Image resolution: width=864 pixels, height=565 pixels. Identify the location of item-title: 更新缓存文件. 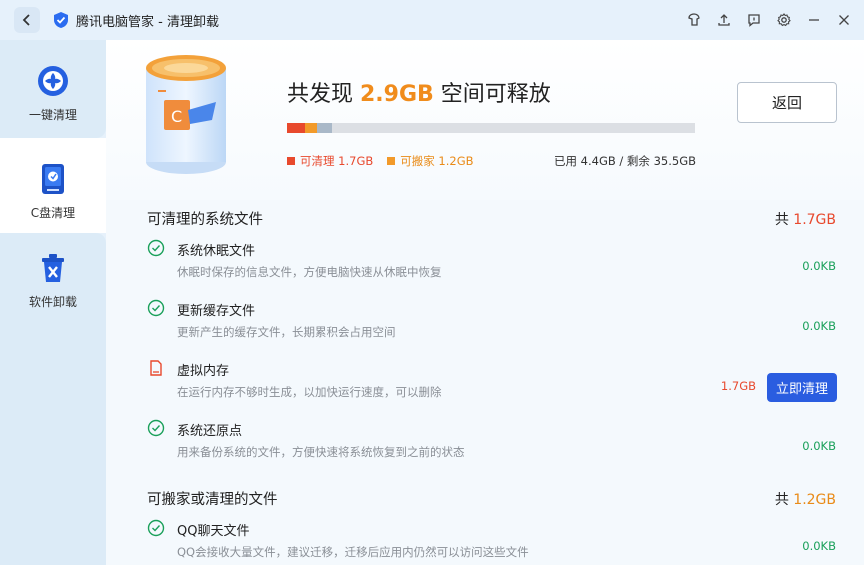
(216, 311).